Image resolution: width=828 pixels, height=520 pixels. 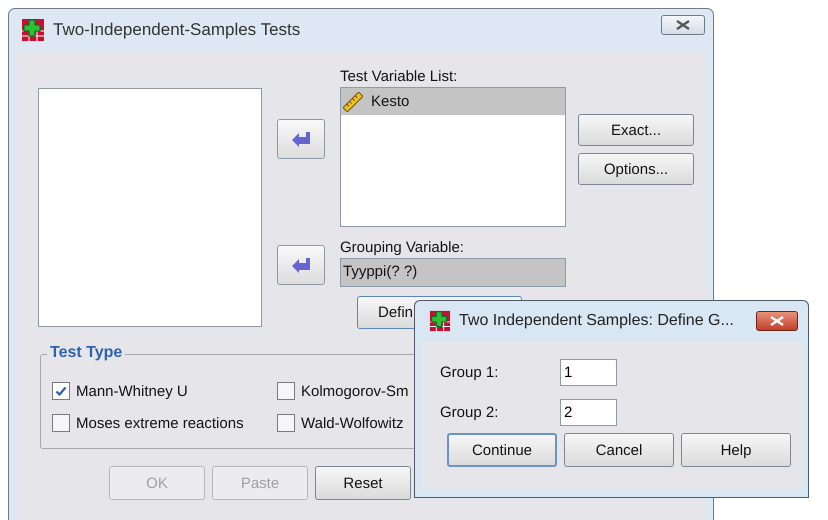 What do you see at coordinates (453, 101) in the screenshot?
I see `variable-item: Kesto` at bounding box center [453, 101].